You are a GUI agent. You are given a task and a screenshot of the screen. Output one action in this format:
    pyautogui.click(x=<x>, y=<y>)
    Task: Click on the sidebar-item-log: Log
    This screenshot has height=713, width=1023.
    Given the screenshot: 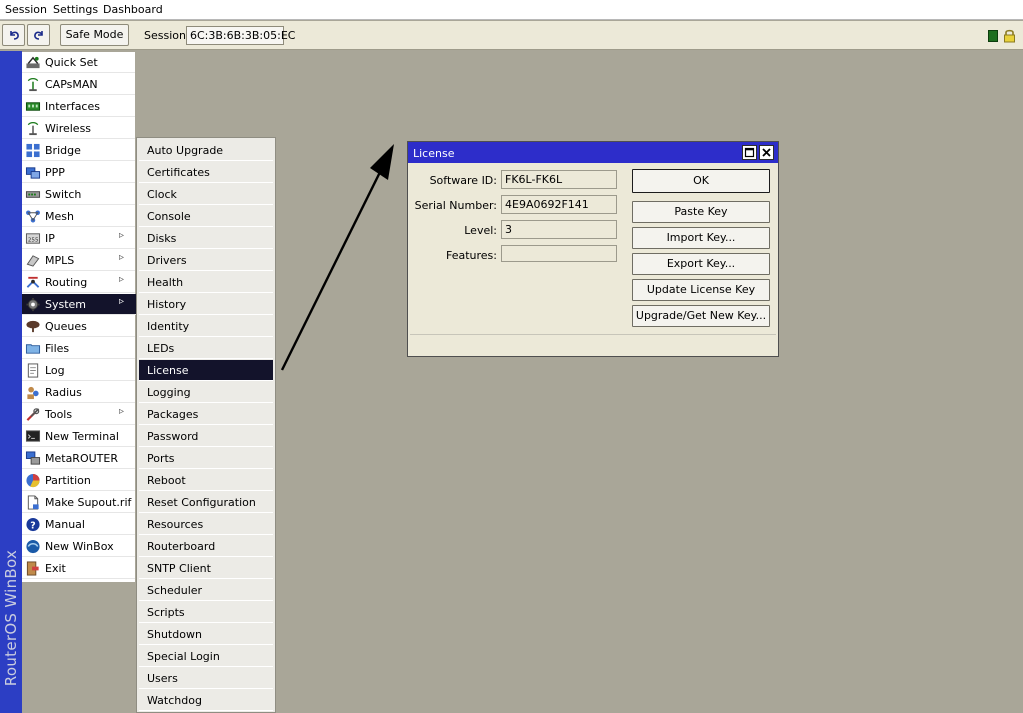 What is the action you would take?
    pyautogui.click(x=78, y=370)
    